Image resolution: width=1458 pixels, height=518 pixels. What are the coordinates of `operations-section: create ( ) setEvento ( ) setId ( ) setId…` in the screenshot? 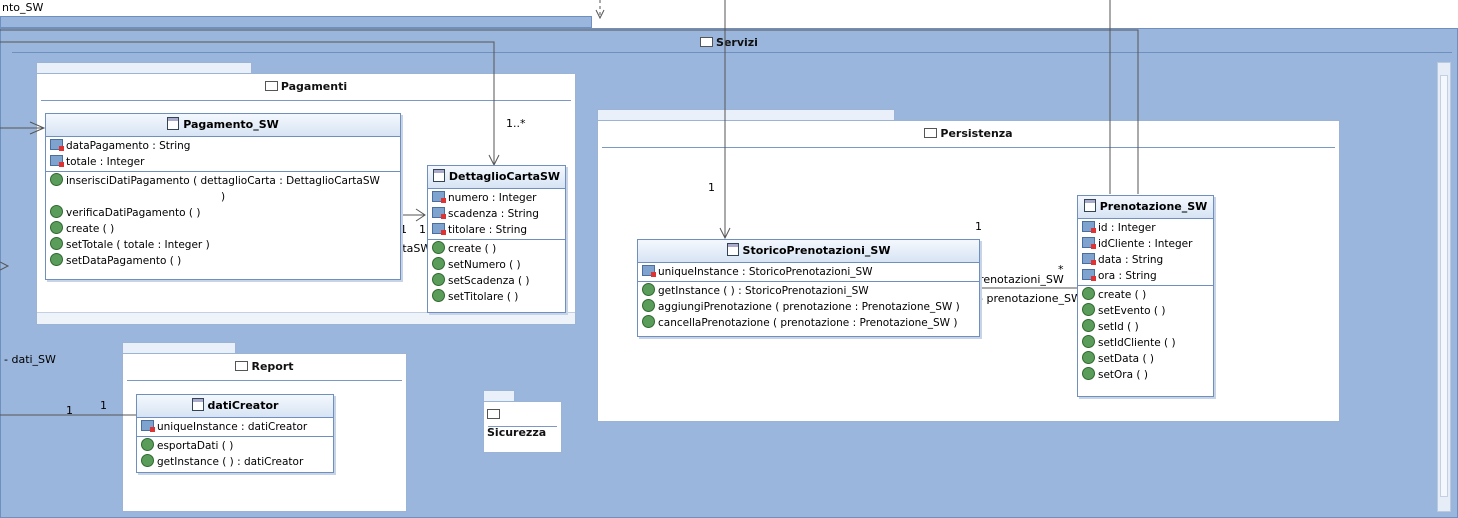 It's located at (1145, 335).